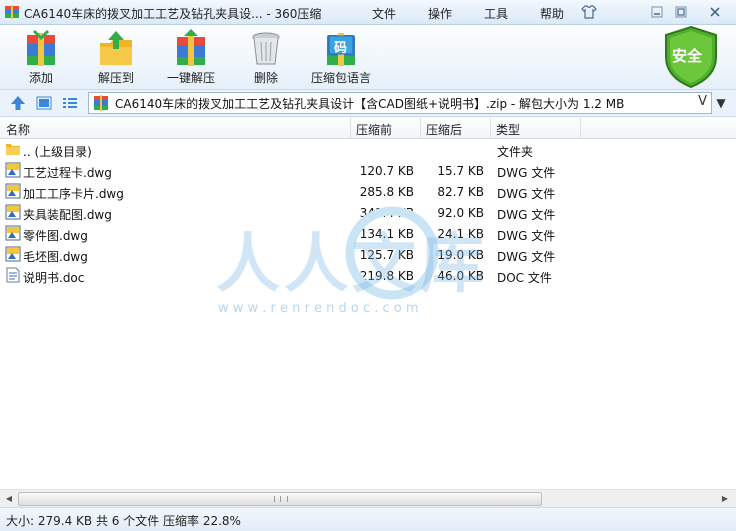 This screenshot has height=531, width=736. What do you see at coordinates (190, 78) in the screenshot?
I see `one-click-extract-label: 一键解压` at bounding box center [190, 78].